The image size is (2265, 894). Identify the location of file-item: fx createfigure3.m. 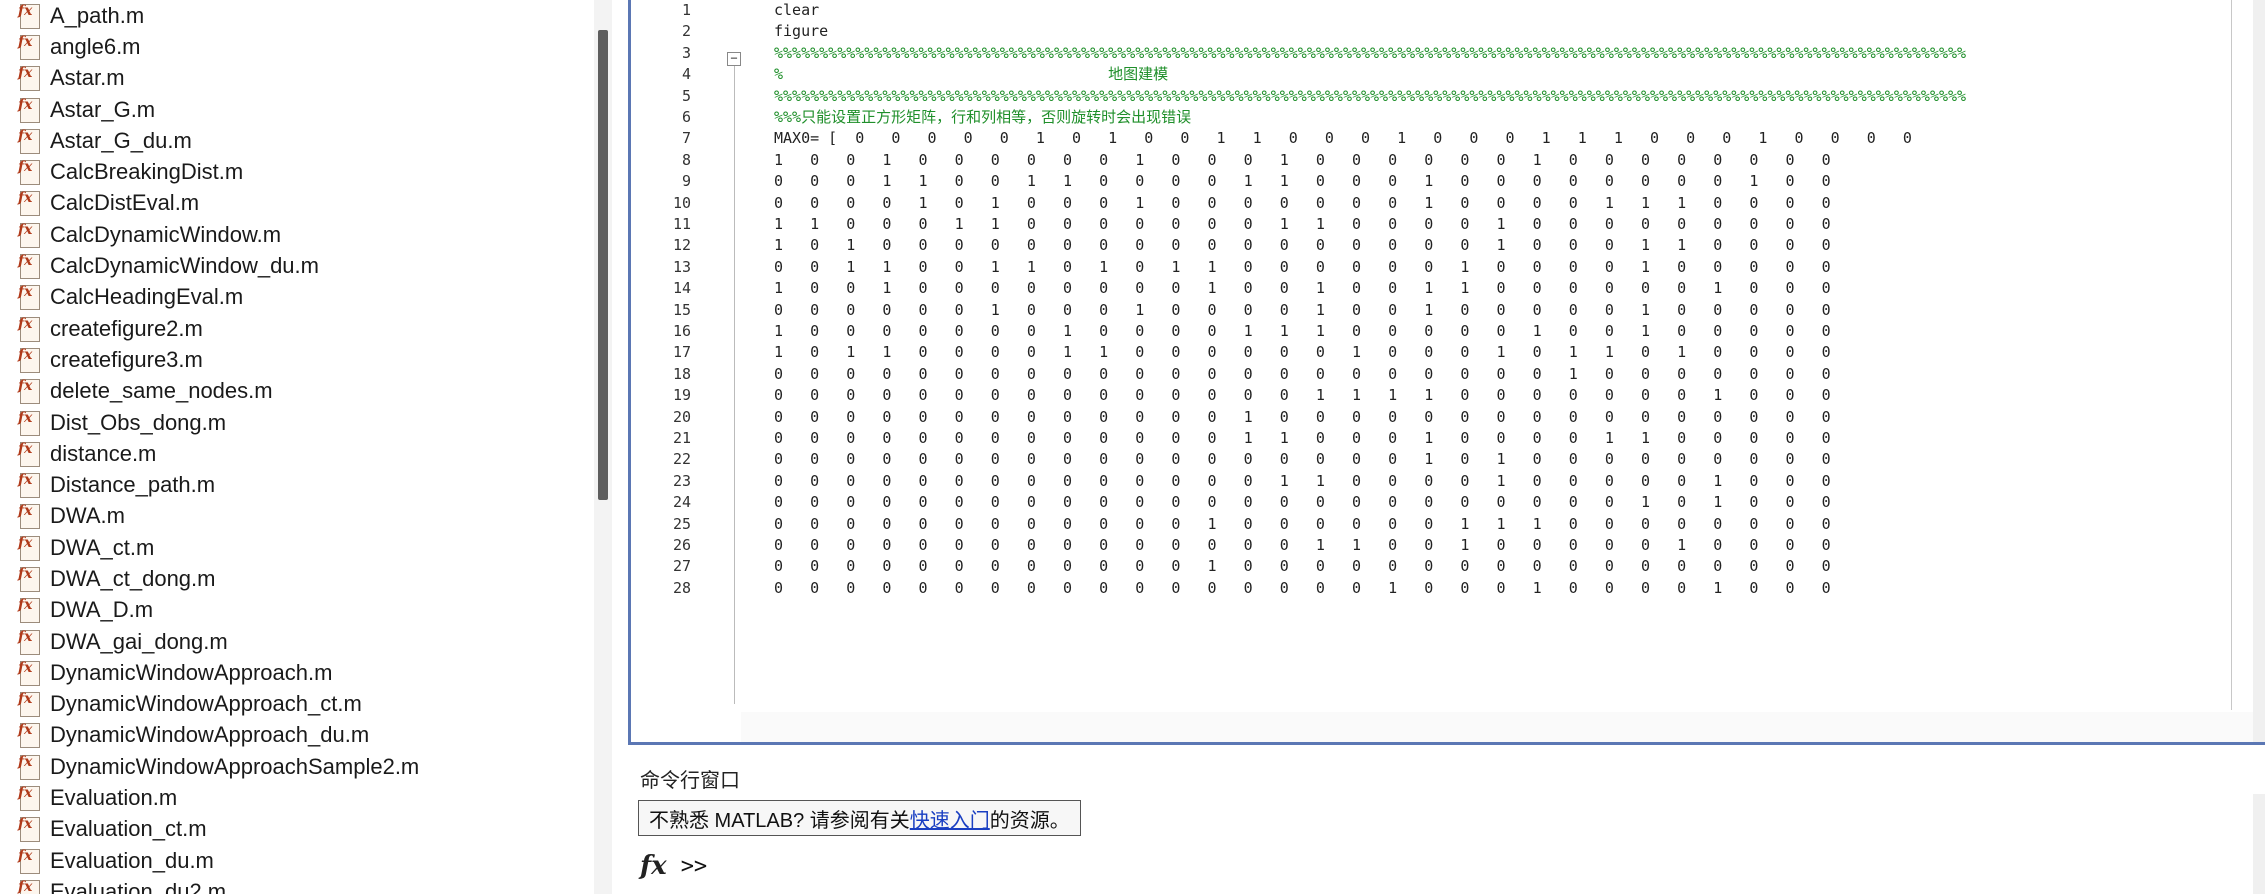
(218, 359).